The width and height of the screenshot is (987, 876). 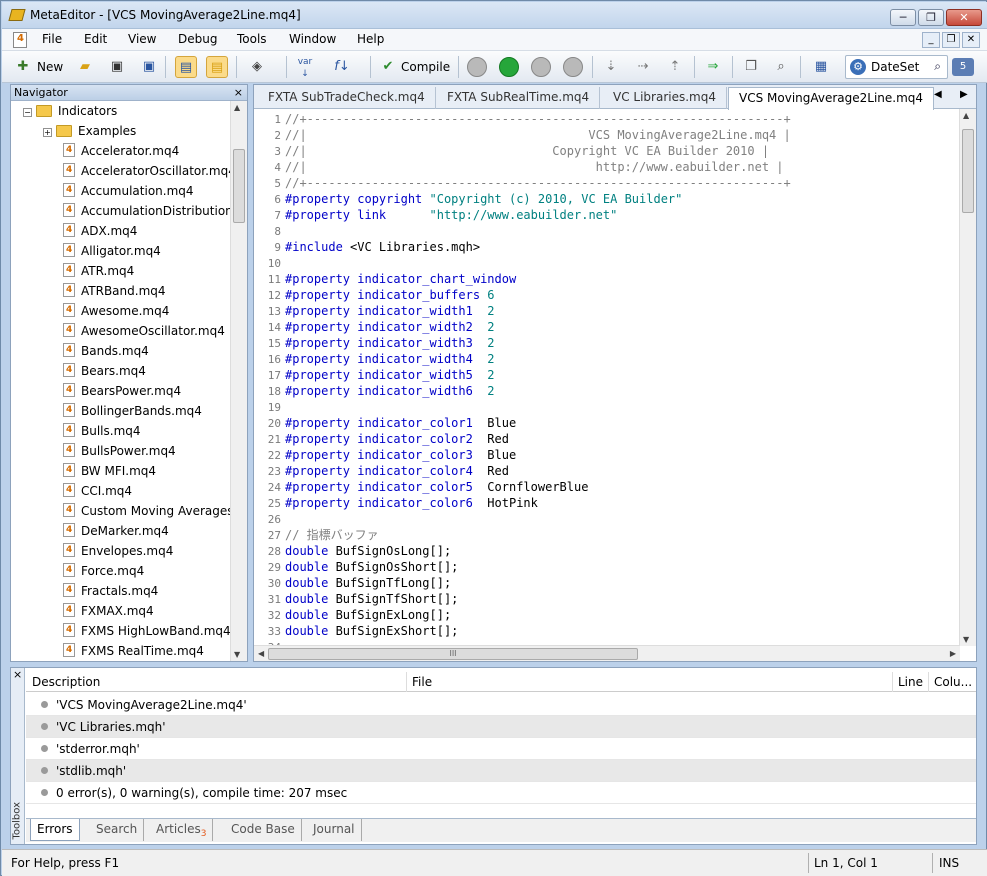 I want to click on navigator-scrollbar: ▲ ▼, so click(x=238, y=381).